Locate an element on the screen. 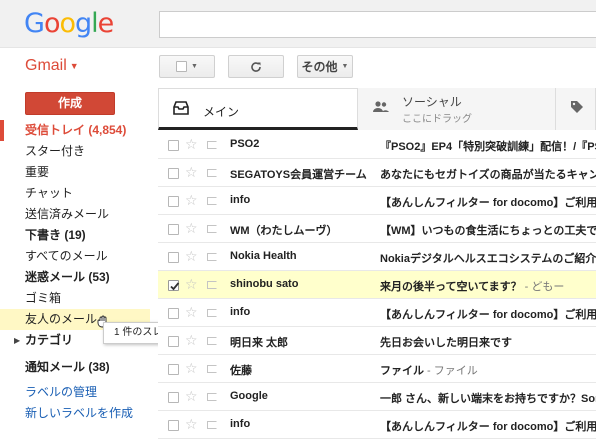 This screenshot has height=447, width=596. sidebar-item: 通知メール (38) is located at coordinates (75, 367).